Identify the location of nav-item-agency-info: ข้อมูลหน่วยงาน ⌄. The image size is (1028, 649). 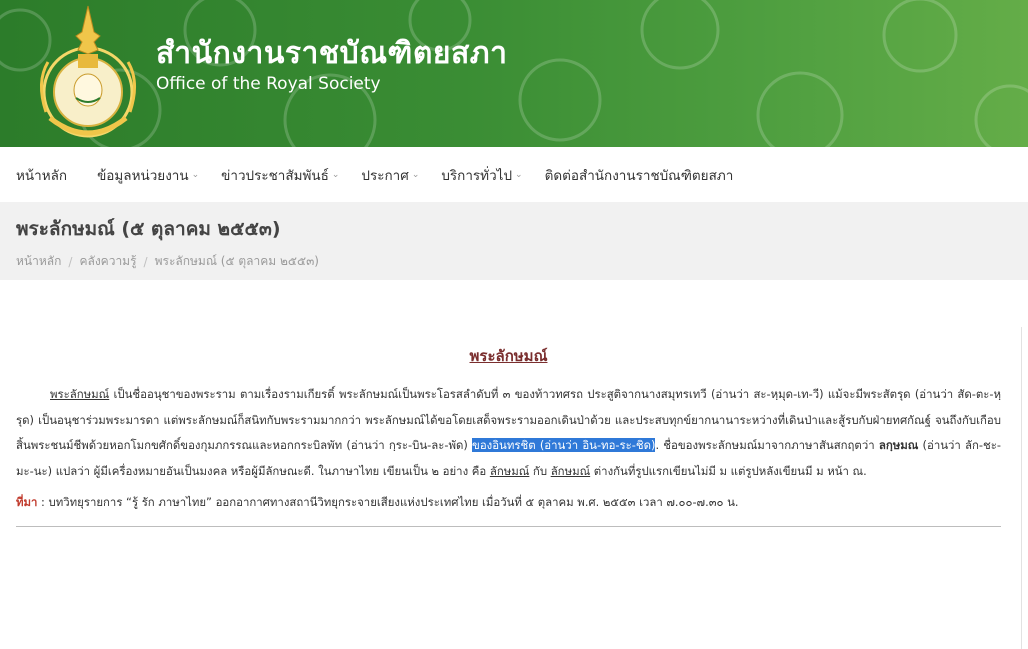
(148, 175).